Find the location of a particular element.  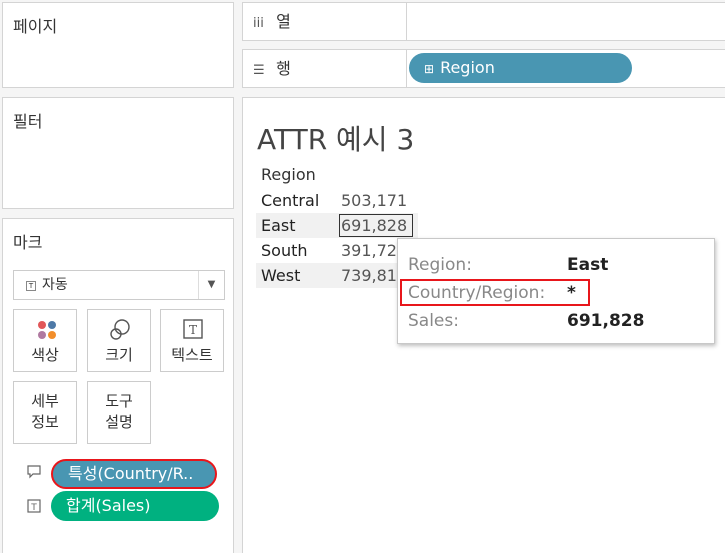

color-button: 색상 is located at coordinates (45, 340).